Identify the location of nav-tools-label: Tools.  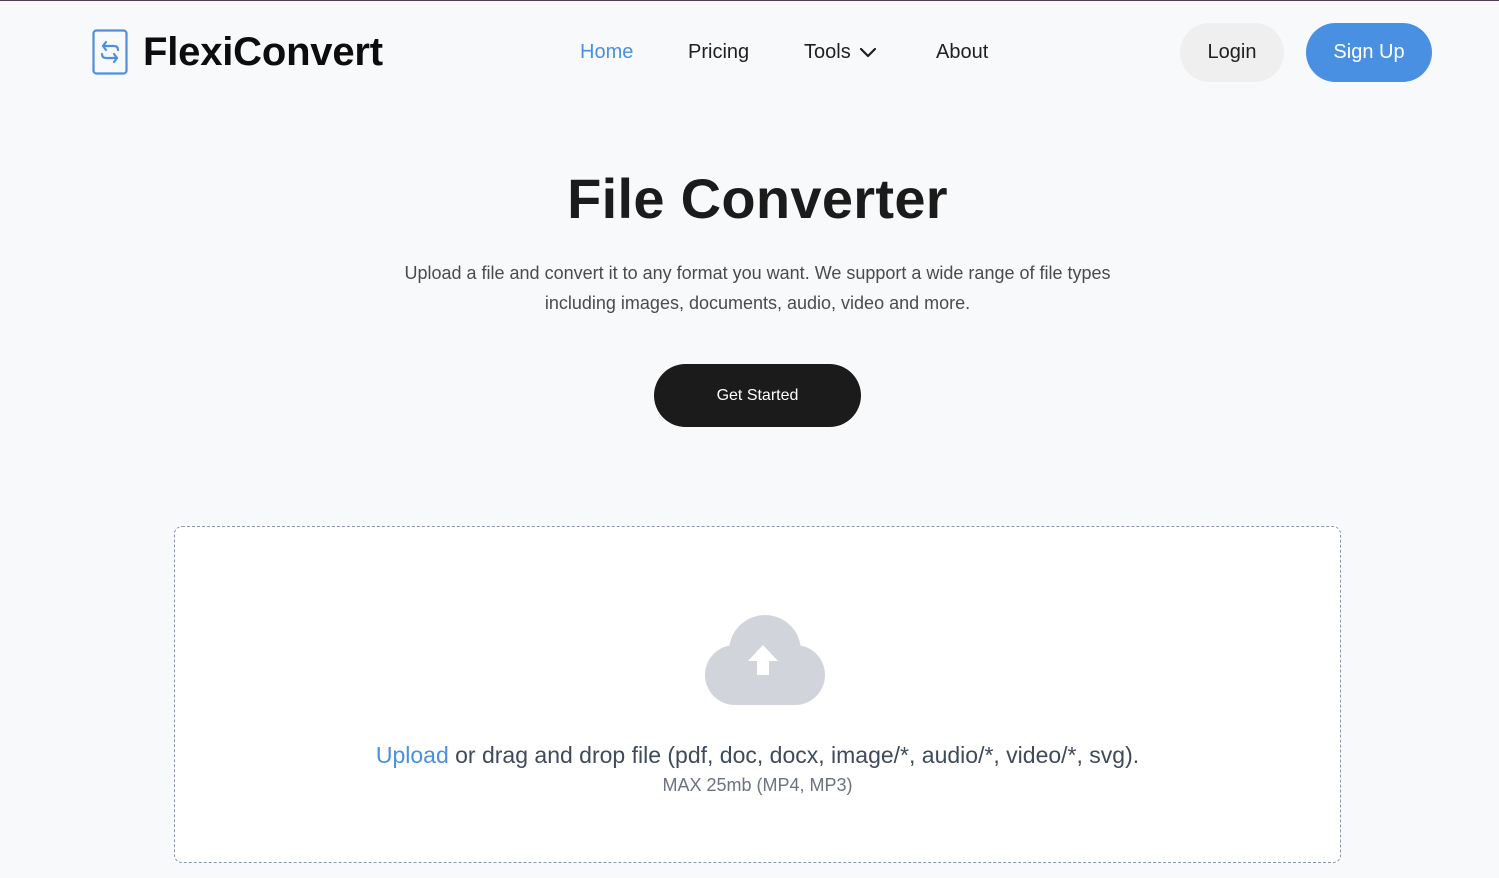
(827, 52).